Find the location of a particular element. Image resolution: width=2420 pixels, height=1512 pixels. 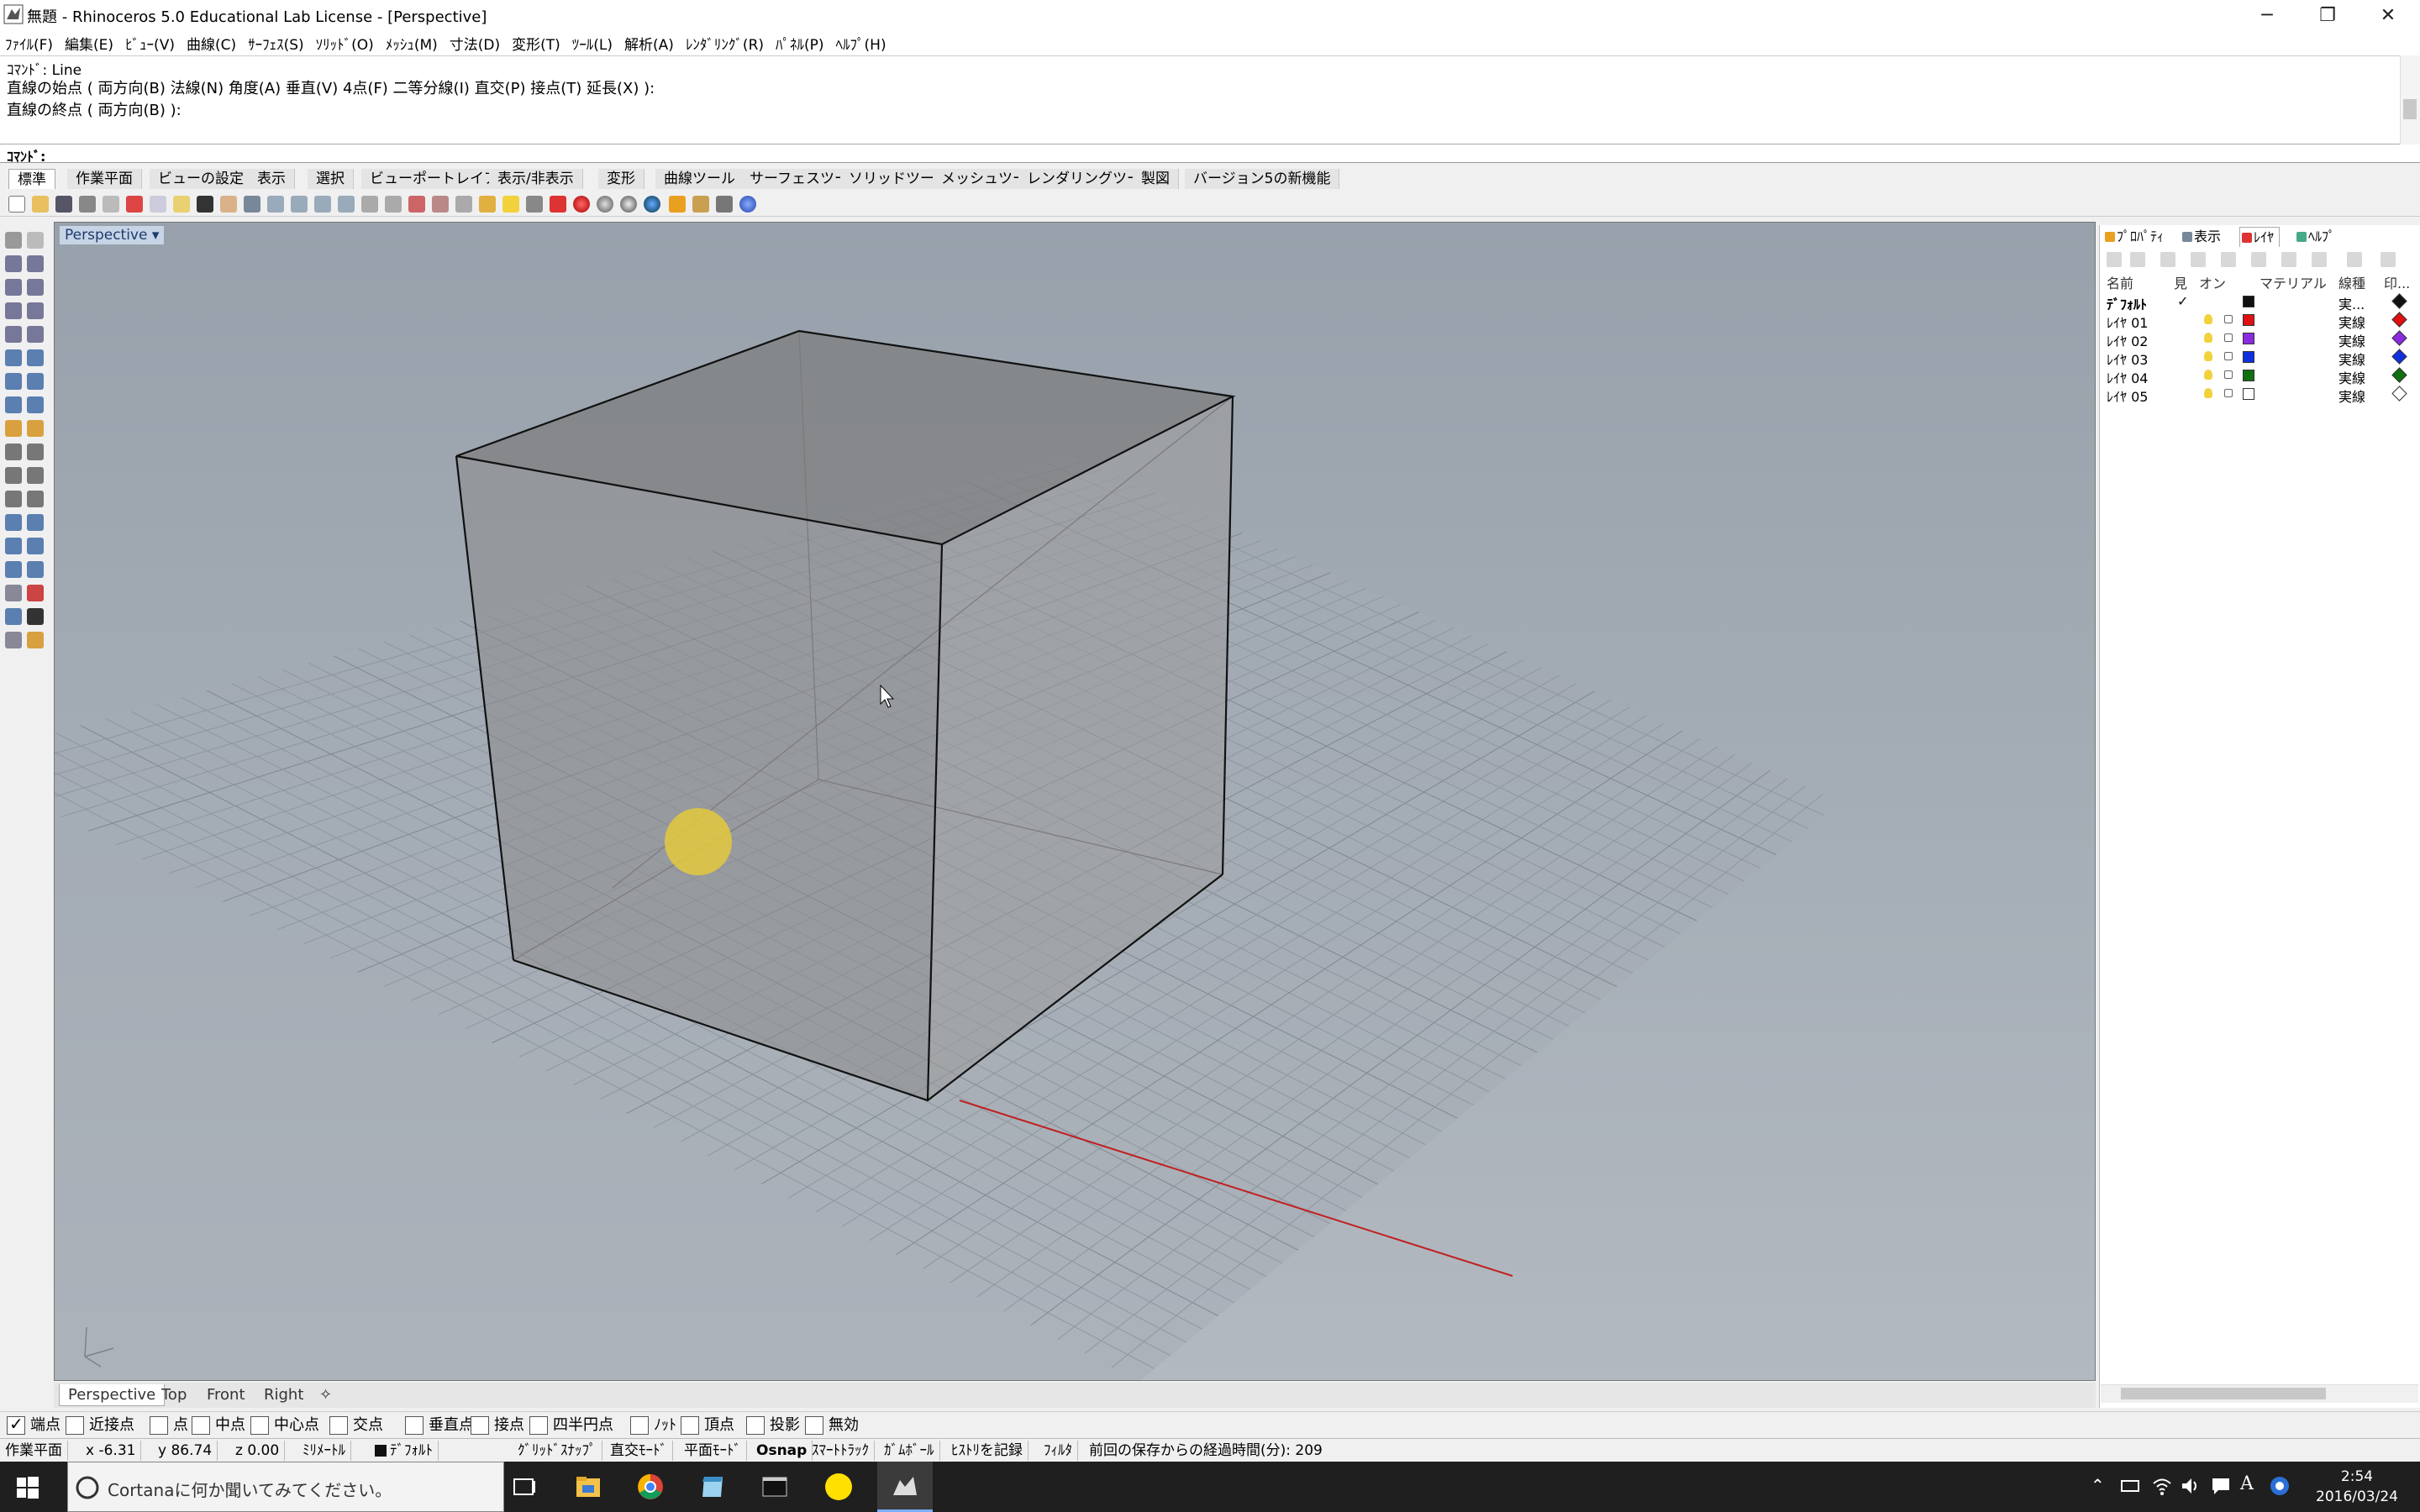

menu-solid: ｿﾘｯﾄﾞ(O) is located at coordinates (345, 43).